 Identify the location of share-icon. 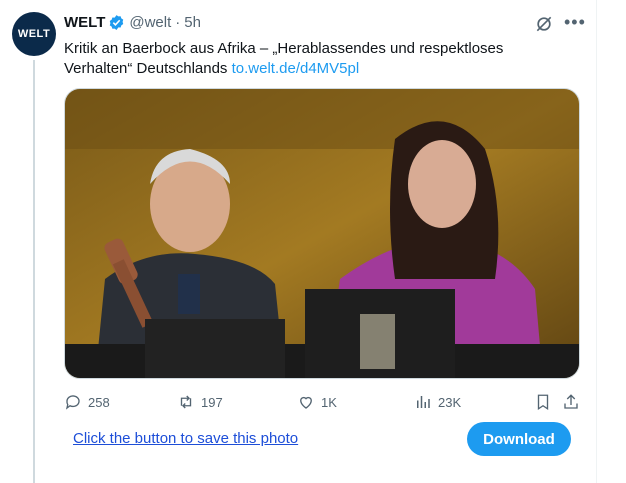
(571, 401).